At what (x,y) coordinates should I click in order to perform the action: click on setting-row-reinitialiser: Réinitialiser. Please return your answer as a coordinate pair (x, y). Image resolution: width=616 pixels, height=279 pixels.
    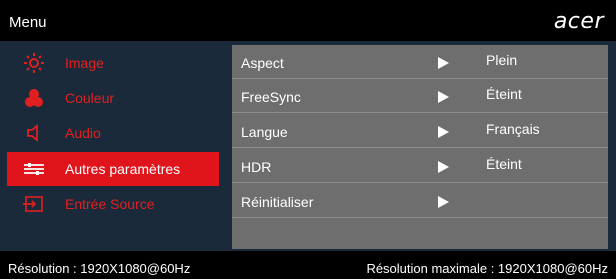
    Looking at the image, I should click on (420, 201).